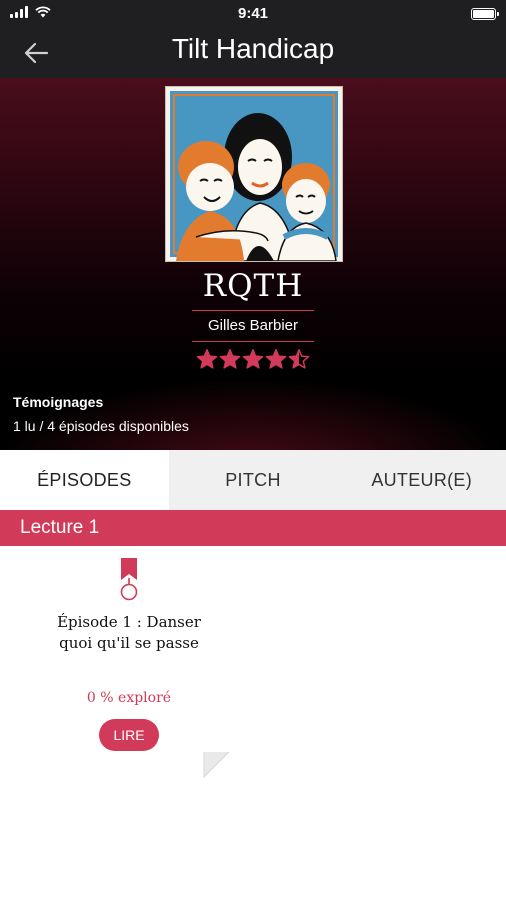 Image resolution: width=506 pixels, height=900 pixels. I want to click on tab-pitch: PITCH, so click(253, 480).